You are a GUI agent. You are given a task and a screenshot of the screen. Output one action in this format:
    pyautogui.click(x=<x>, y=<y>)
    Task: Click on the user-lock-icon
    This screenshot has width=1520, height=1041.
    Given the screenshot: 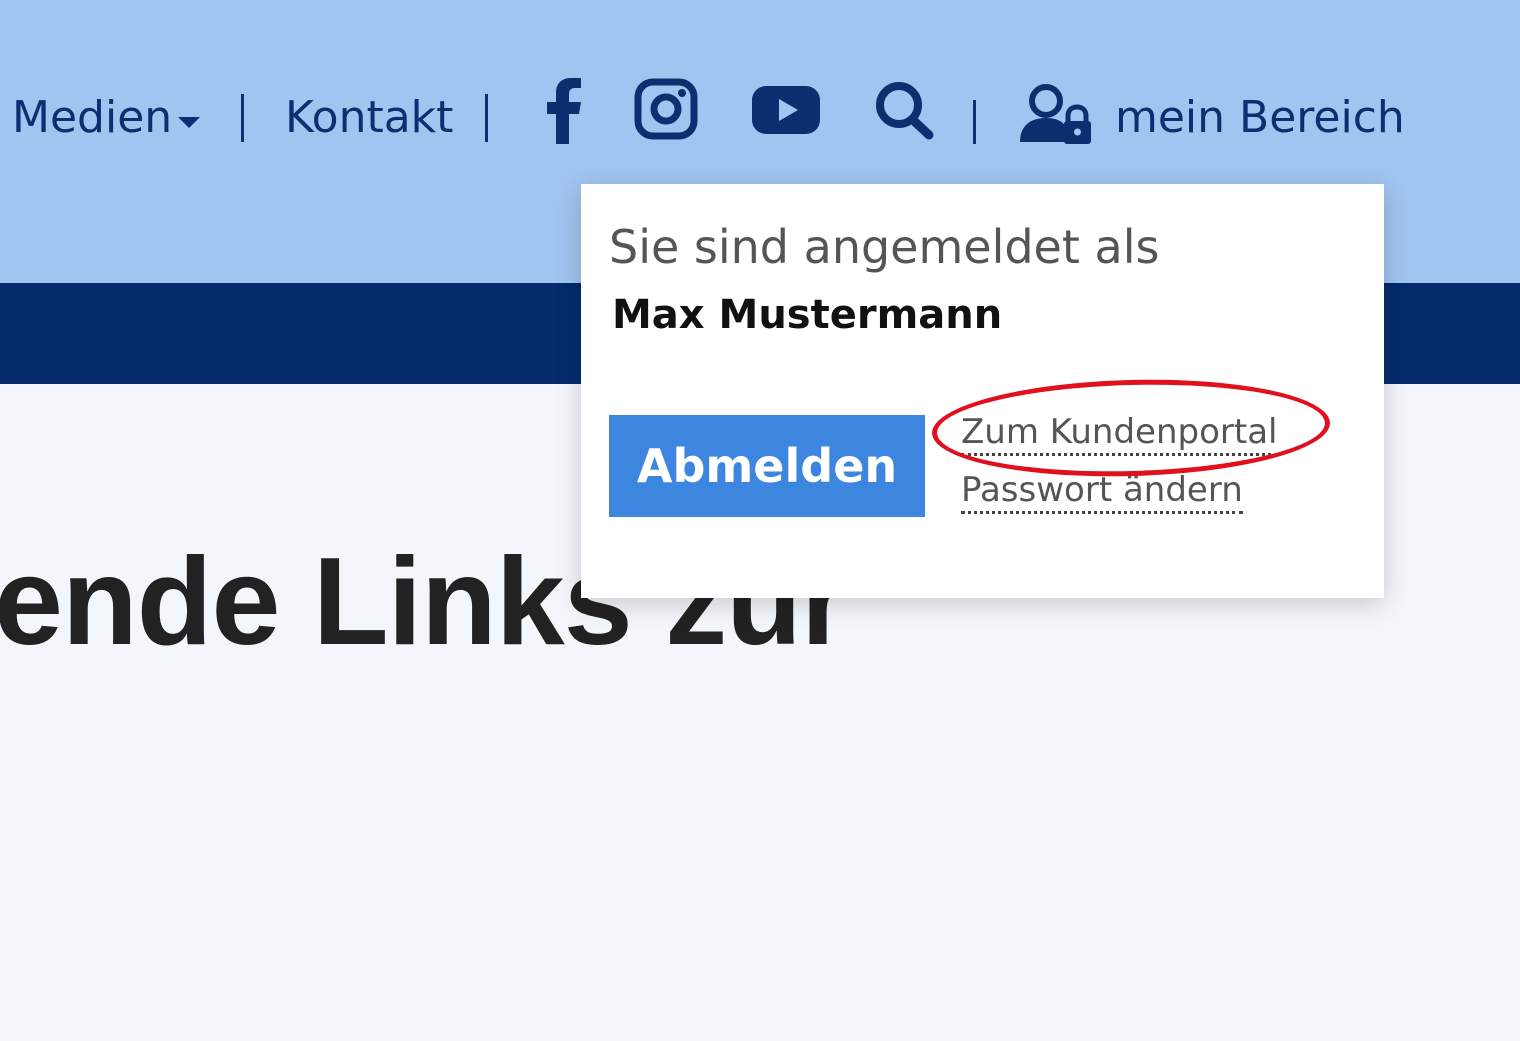 What is the action you would take?
    pyautogui.click(x=1055, y=116)
    